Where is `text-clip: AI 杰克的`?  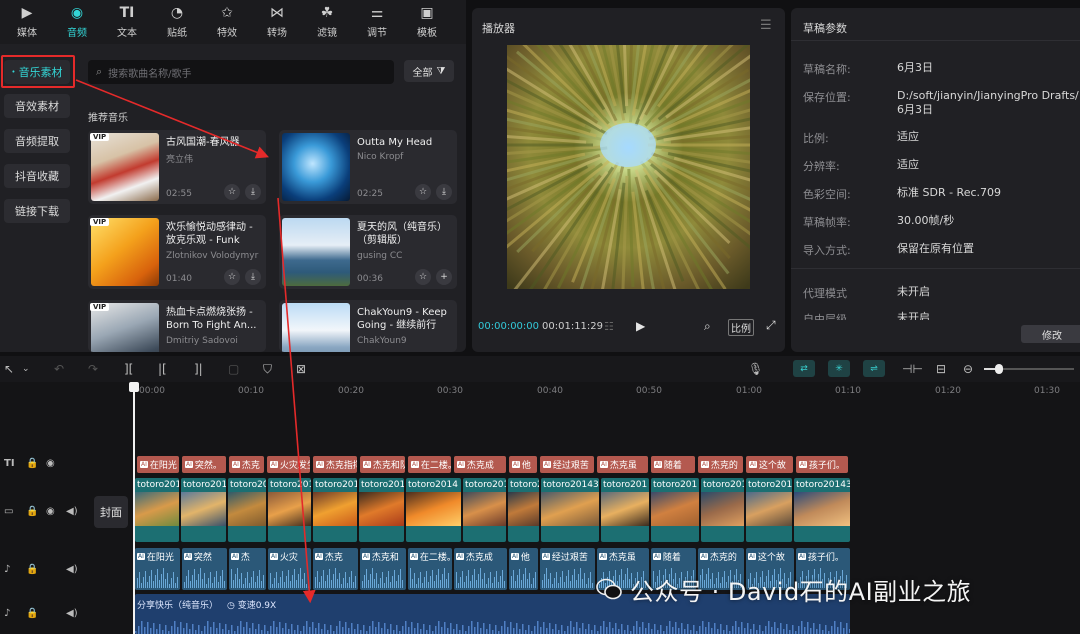 text-clip: AI 杰克的 is located at coordinates (720, 464).